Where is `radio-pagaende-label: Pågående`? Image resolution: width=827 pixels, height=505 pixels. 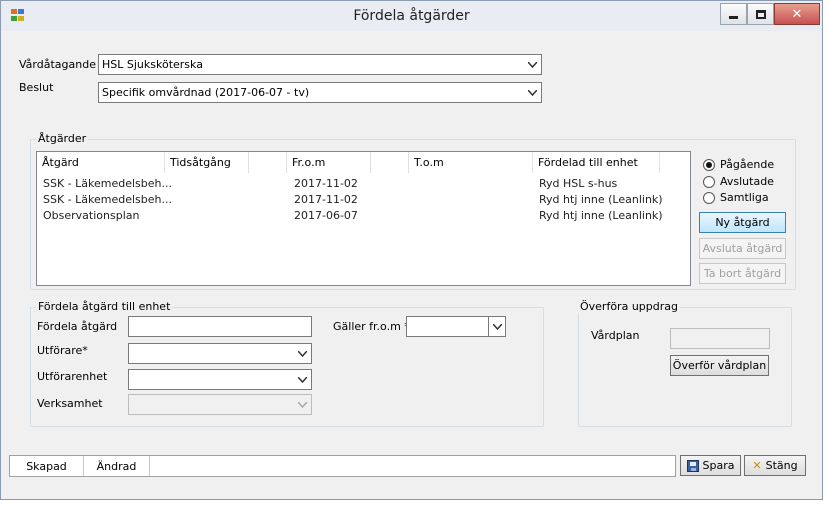 radio-pagaende-label: Pågående is located at coordinates (747, 164).